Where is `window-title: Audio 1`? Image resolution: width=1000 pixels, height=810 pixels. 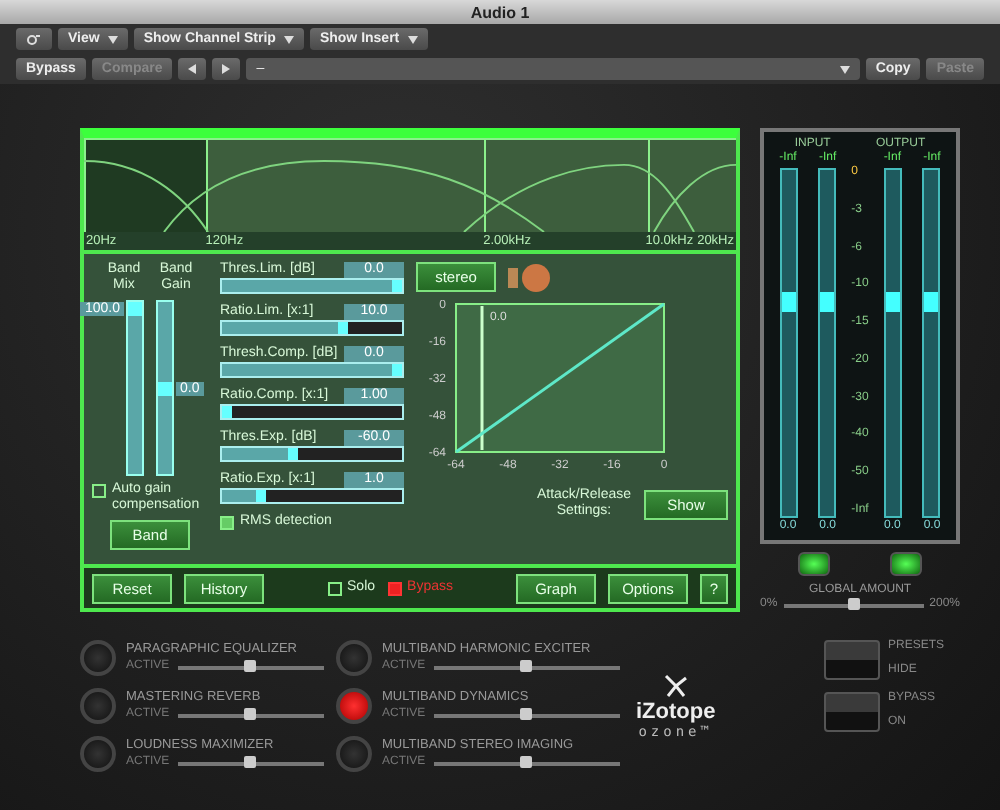 window-title: Audio 1 is located at coordinates (500, 12).